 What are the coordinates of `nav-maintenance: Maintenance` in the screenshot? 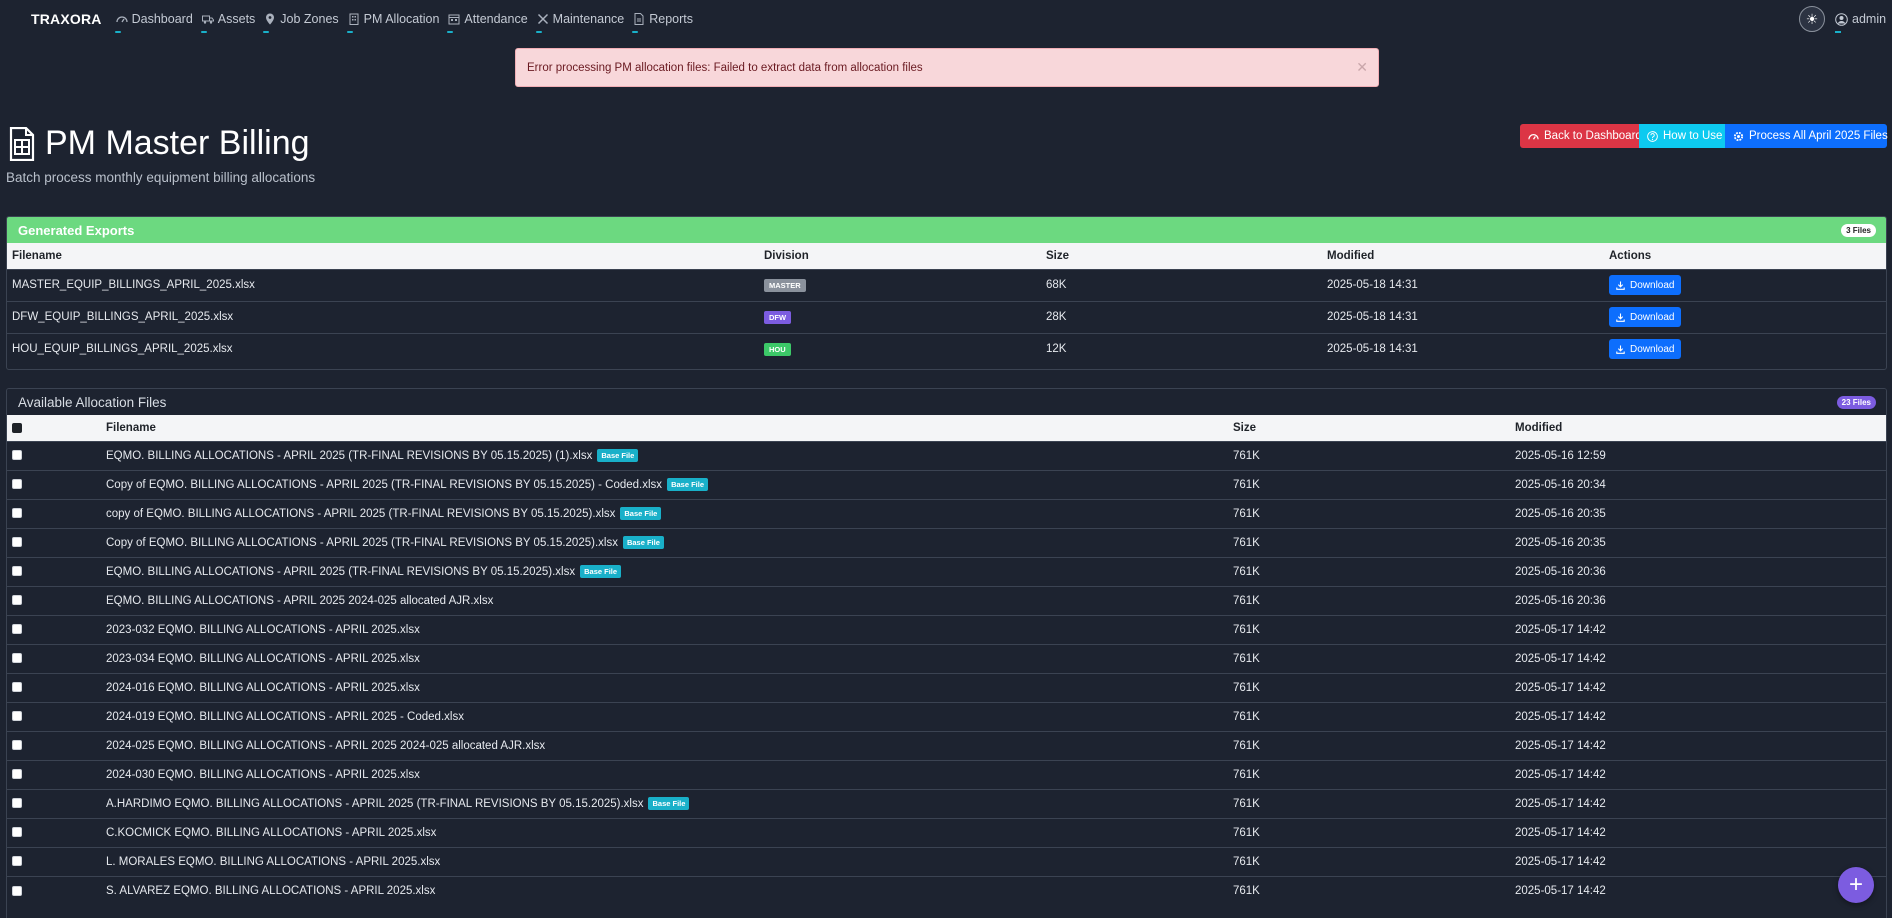 It's located at (580, 22).